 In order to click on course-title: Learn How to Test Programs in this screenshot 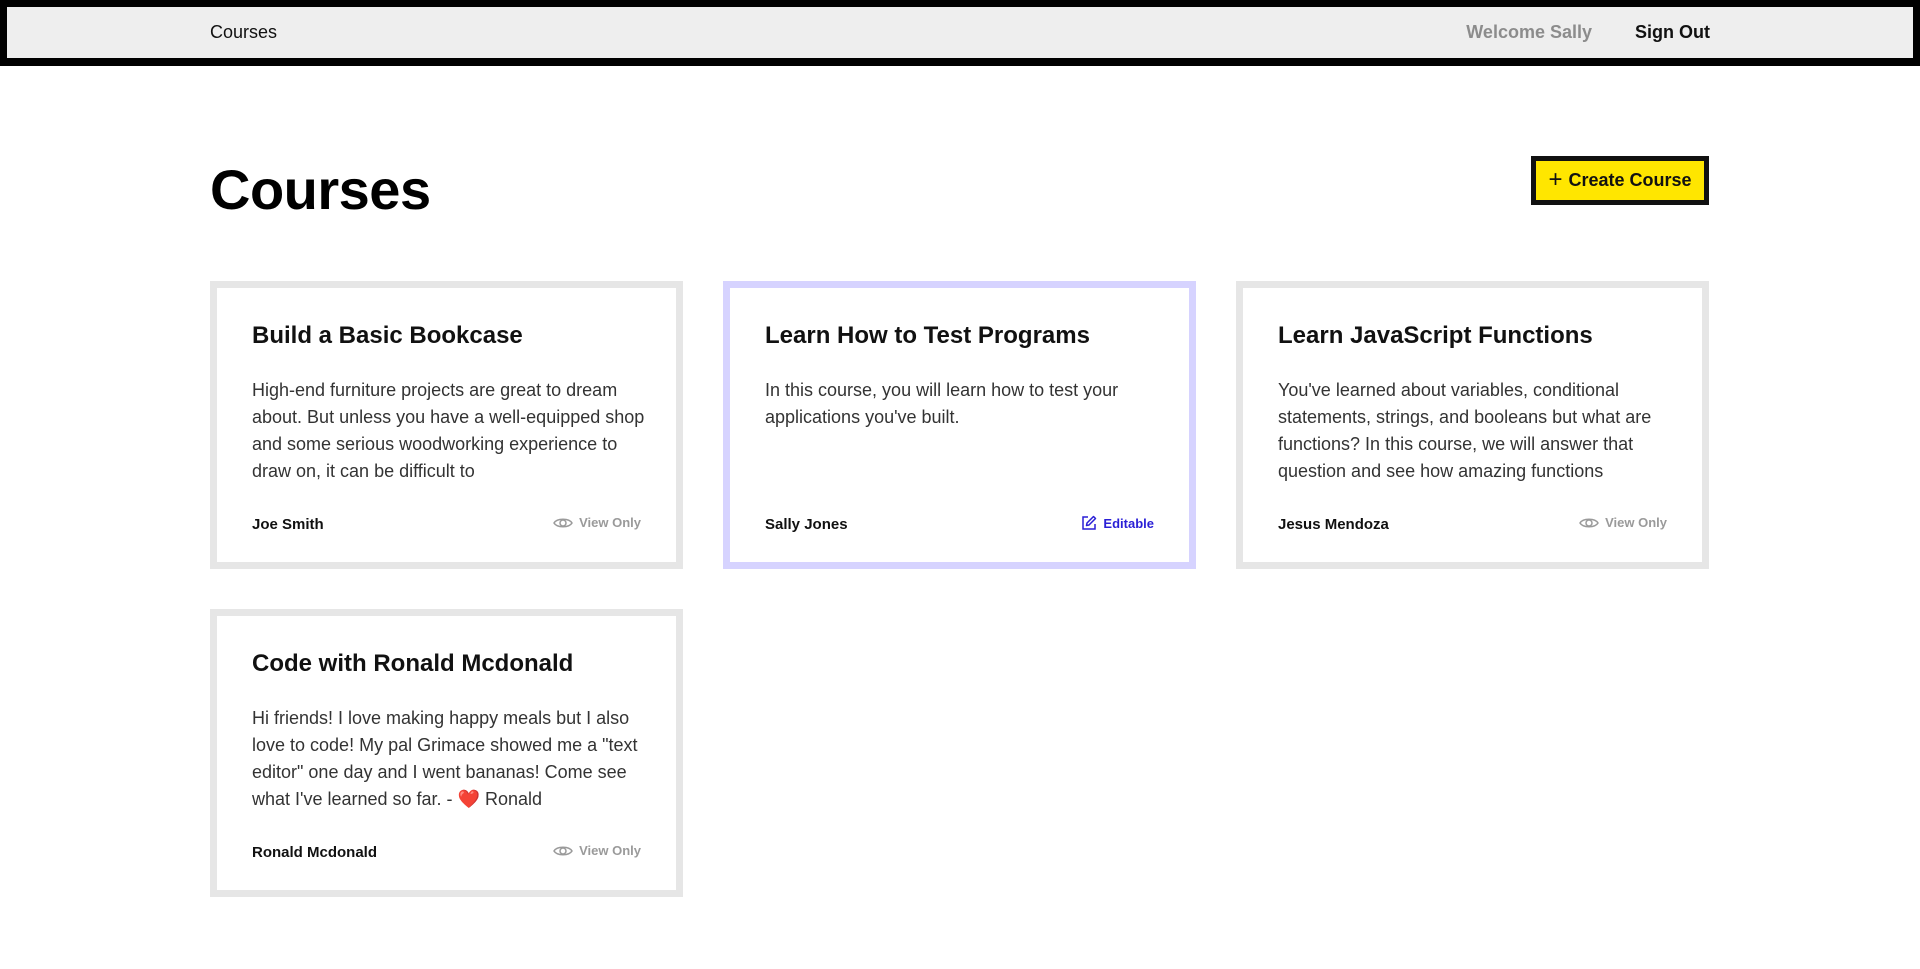, I will do `click(927, 335)`.